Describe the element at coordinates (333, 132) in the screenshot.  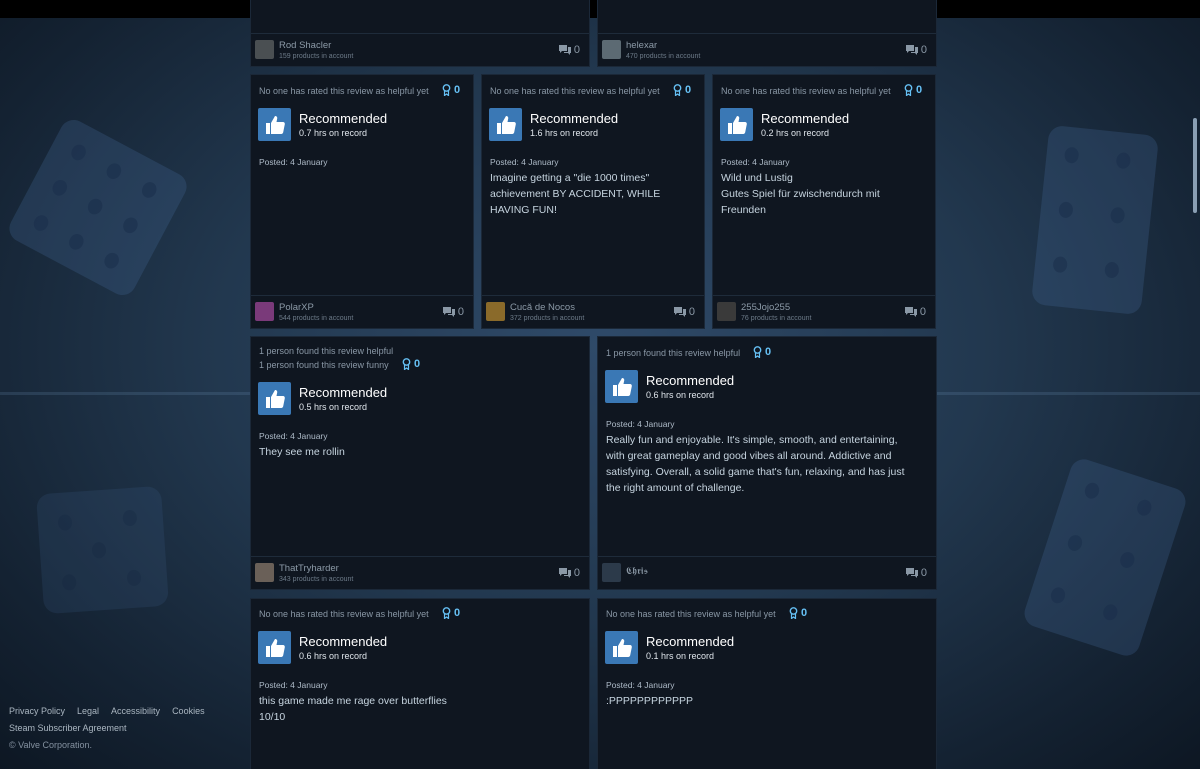
I see `hours-on-record: 0.7 hrs on record` at that location.